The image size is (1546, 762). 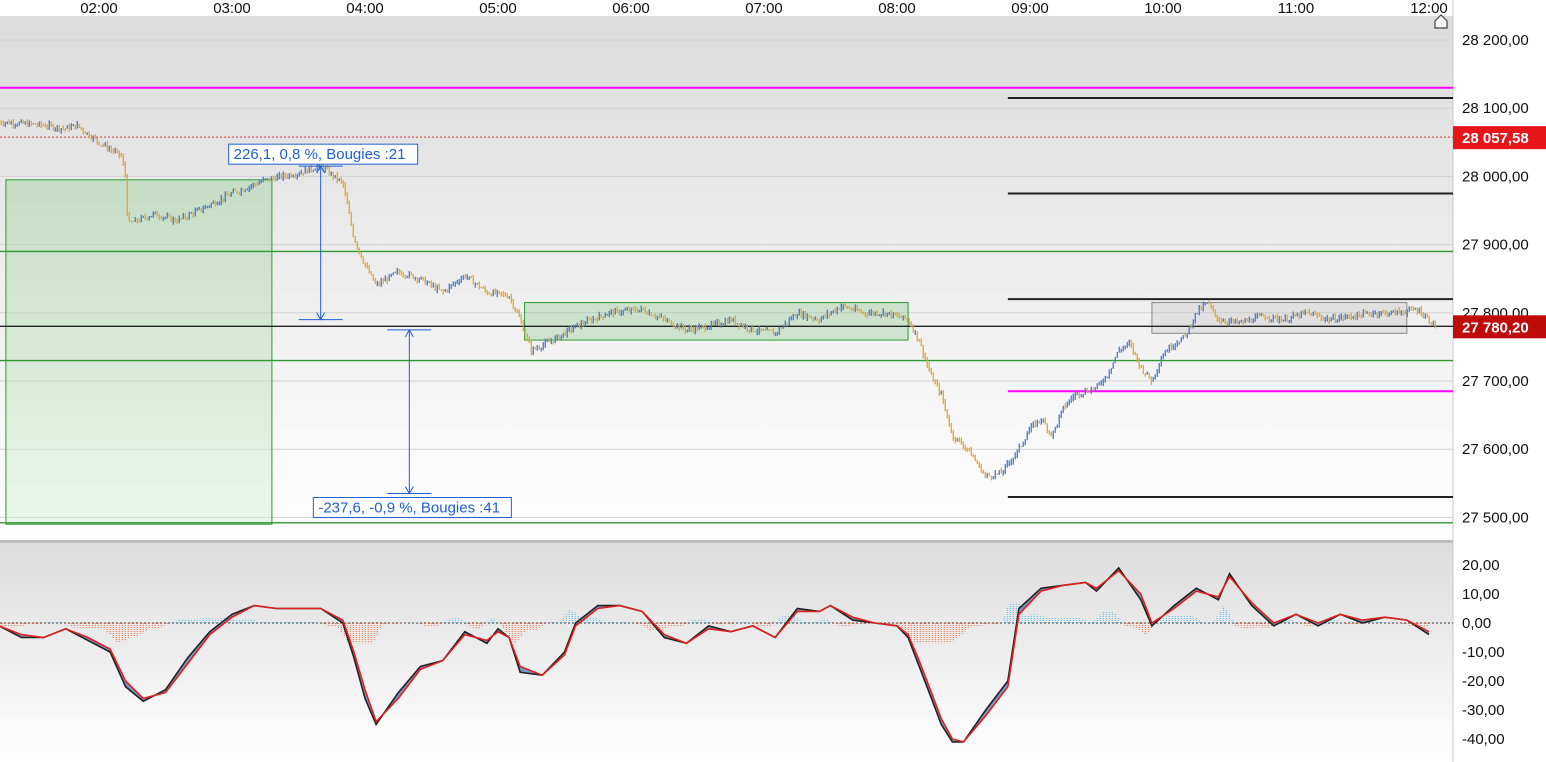 I want to click on price-tick-label: 28 000,00, so click(x=1495, y=176).